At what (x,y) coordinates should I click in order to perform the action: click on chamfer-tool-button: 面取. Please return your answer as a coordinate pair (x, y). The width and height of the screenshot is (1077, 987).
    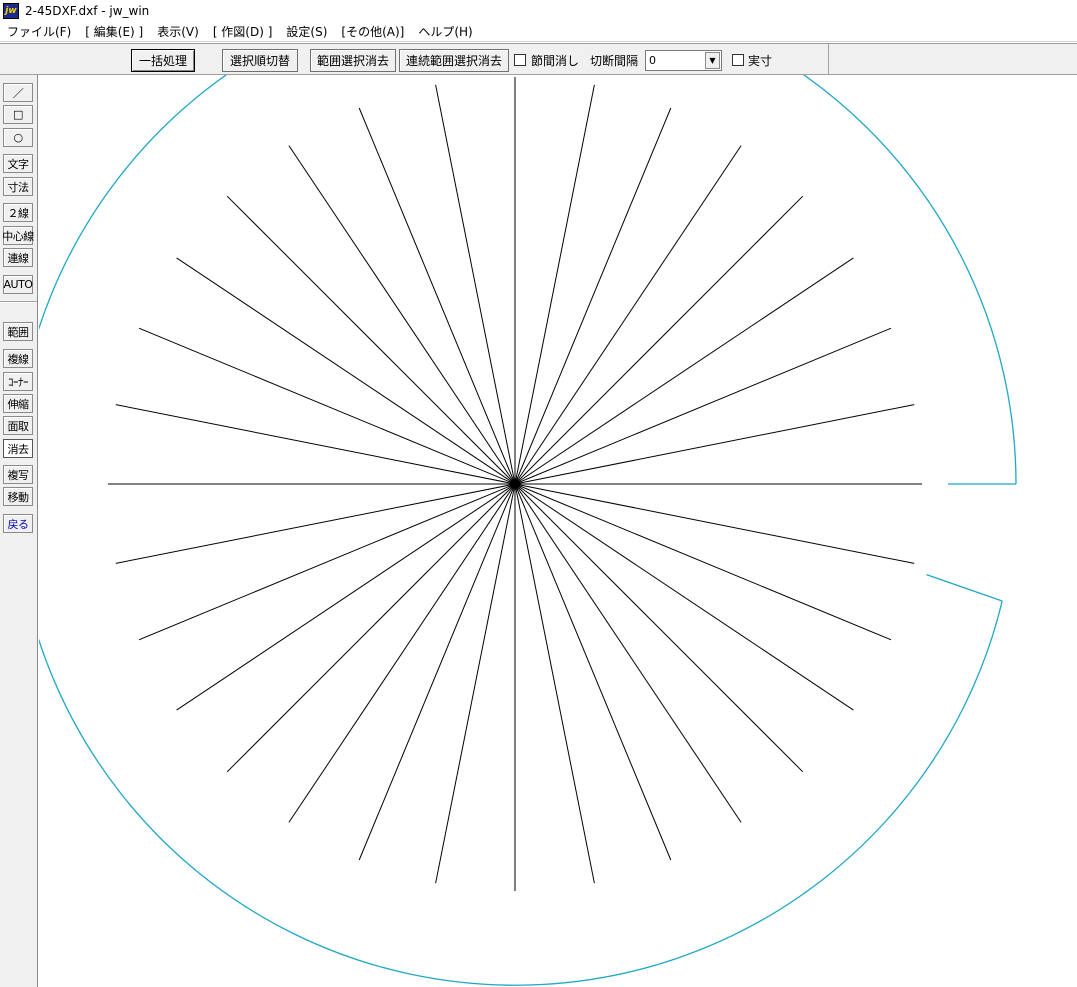
    Looking at the image, I should click on (18, 425).